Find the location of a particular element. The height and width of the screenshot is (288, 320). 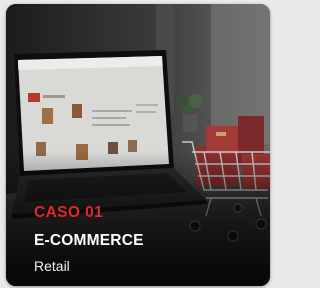

case-title: E-COMMERCE is located at coordinates (89, 240).